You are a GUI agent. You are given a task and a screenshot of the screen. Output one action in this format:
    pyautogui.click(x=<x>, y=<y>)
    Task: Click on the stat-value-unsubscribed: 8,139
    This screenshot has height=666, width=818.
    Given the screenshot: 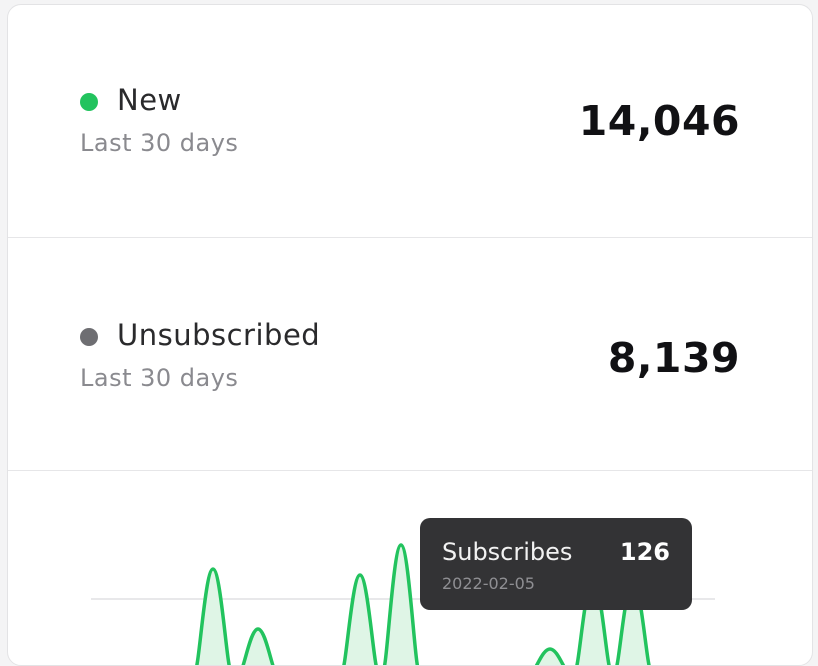 What is the action you would take?
    pyautogui.click(x=673, y=358)
    